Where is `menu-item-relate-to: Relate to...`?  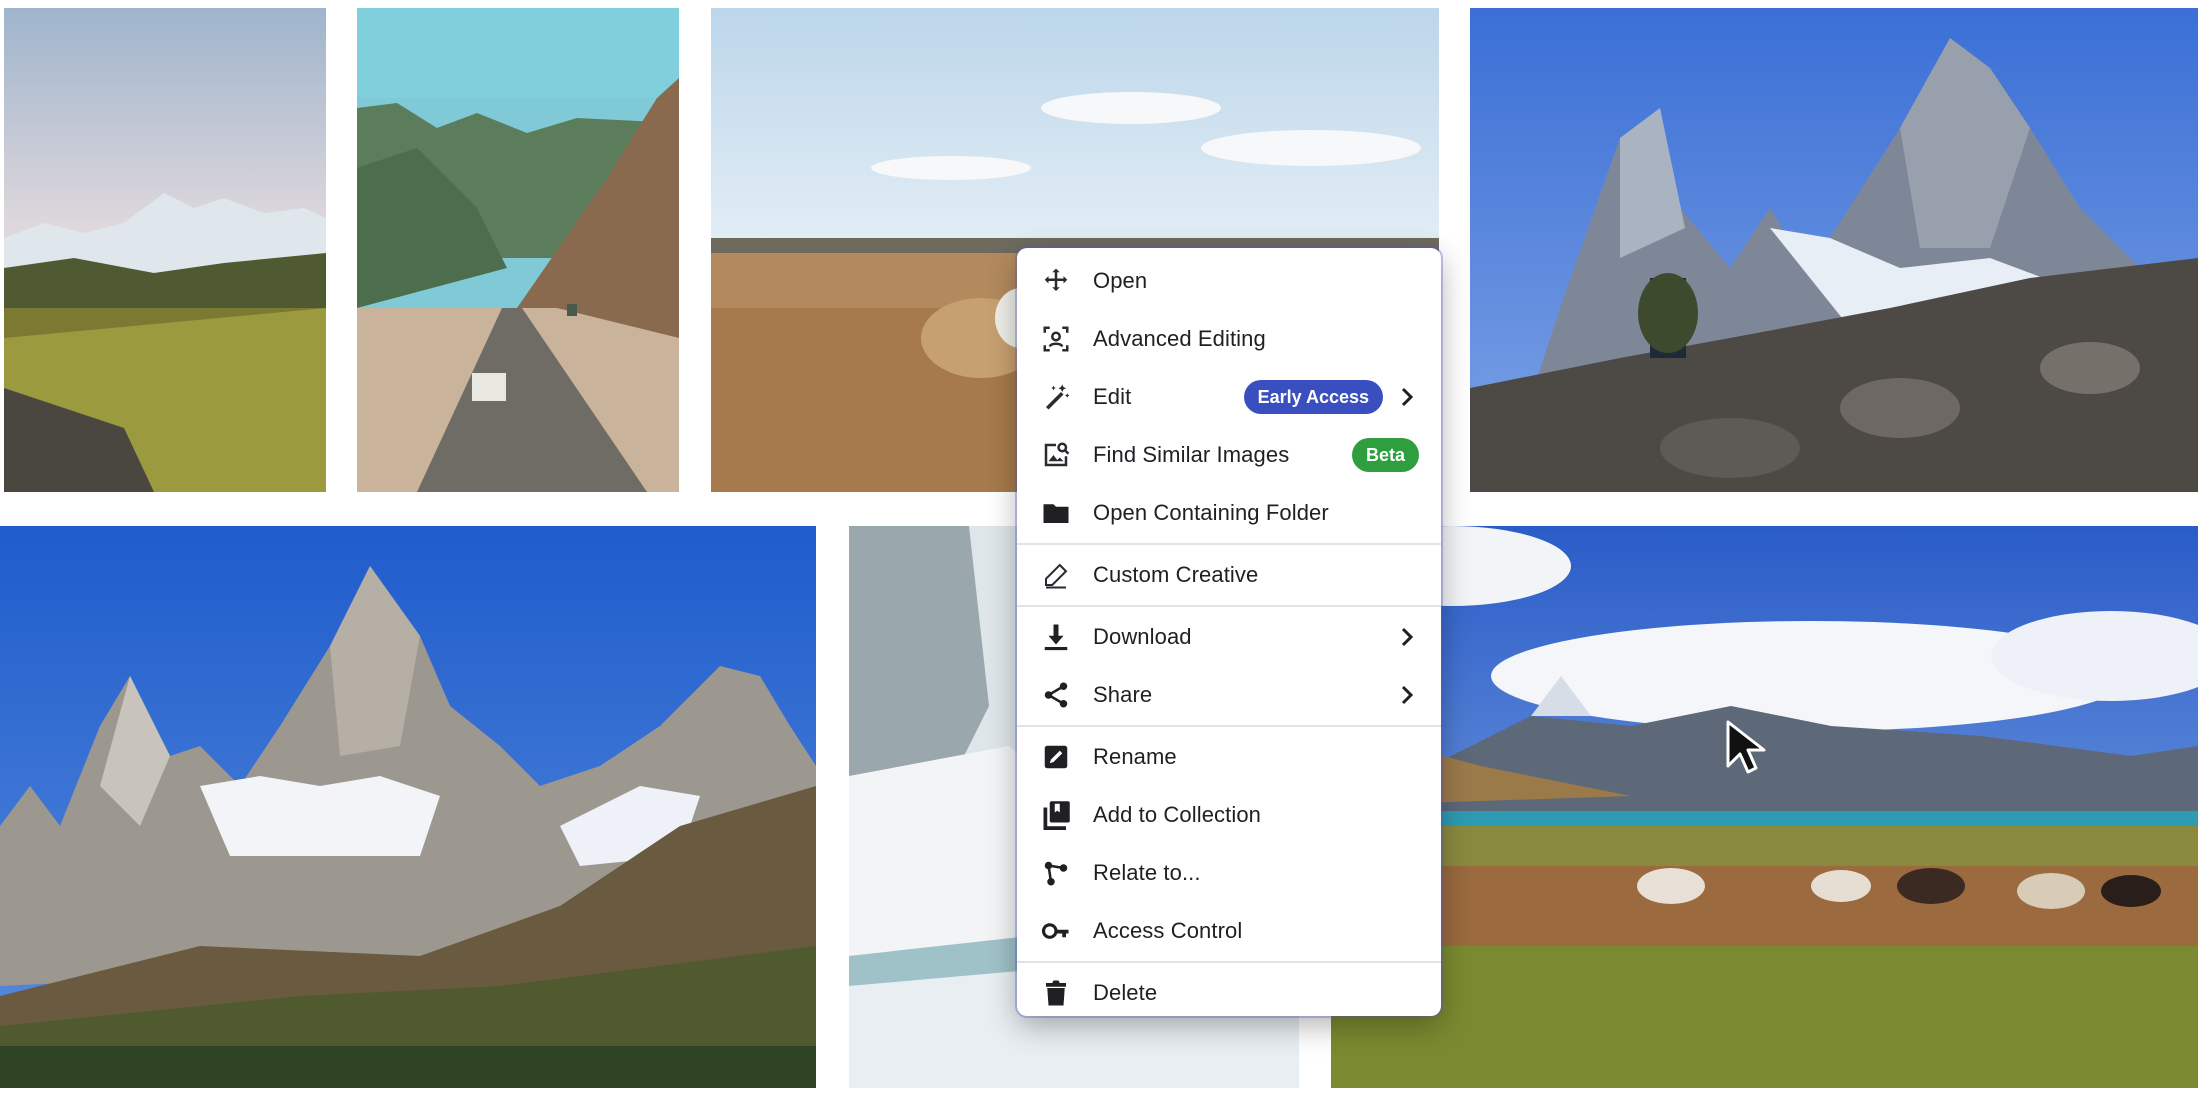
menu-item-relate-to: Relate to... is located at coordinates (1229, 873).